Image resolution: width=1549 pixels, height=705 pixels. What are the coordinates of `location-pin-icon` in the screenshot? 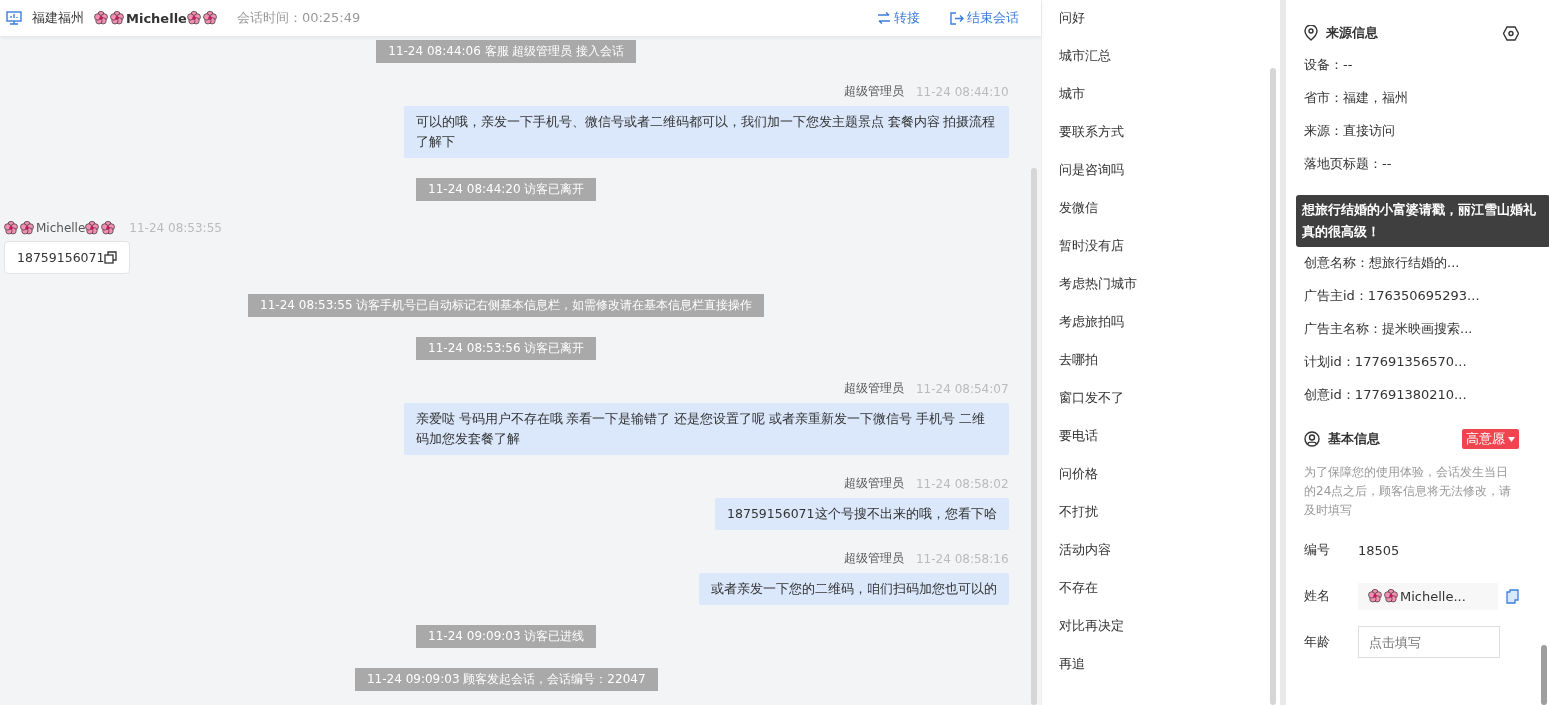 It's located at (1311, 33).